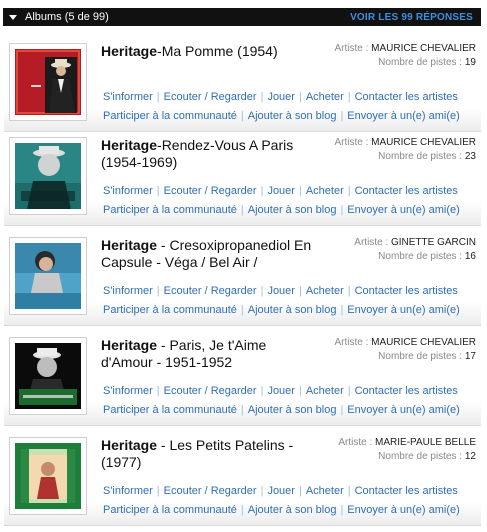 The image size is (487, 532). I want to click on album-track-count: 17, so click(470, 356).